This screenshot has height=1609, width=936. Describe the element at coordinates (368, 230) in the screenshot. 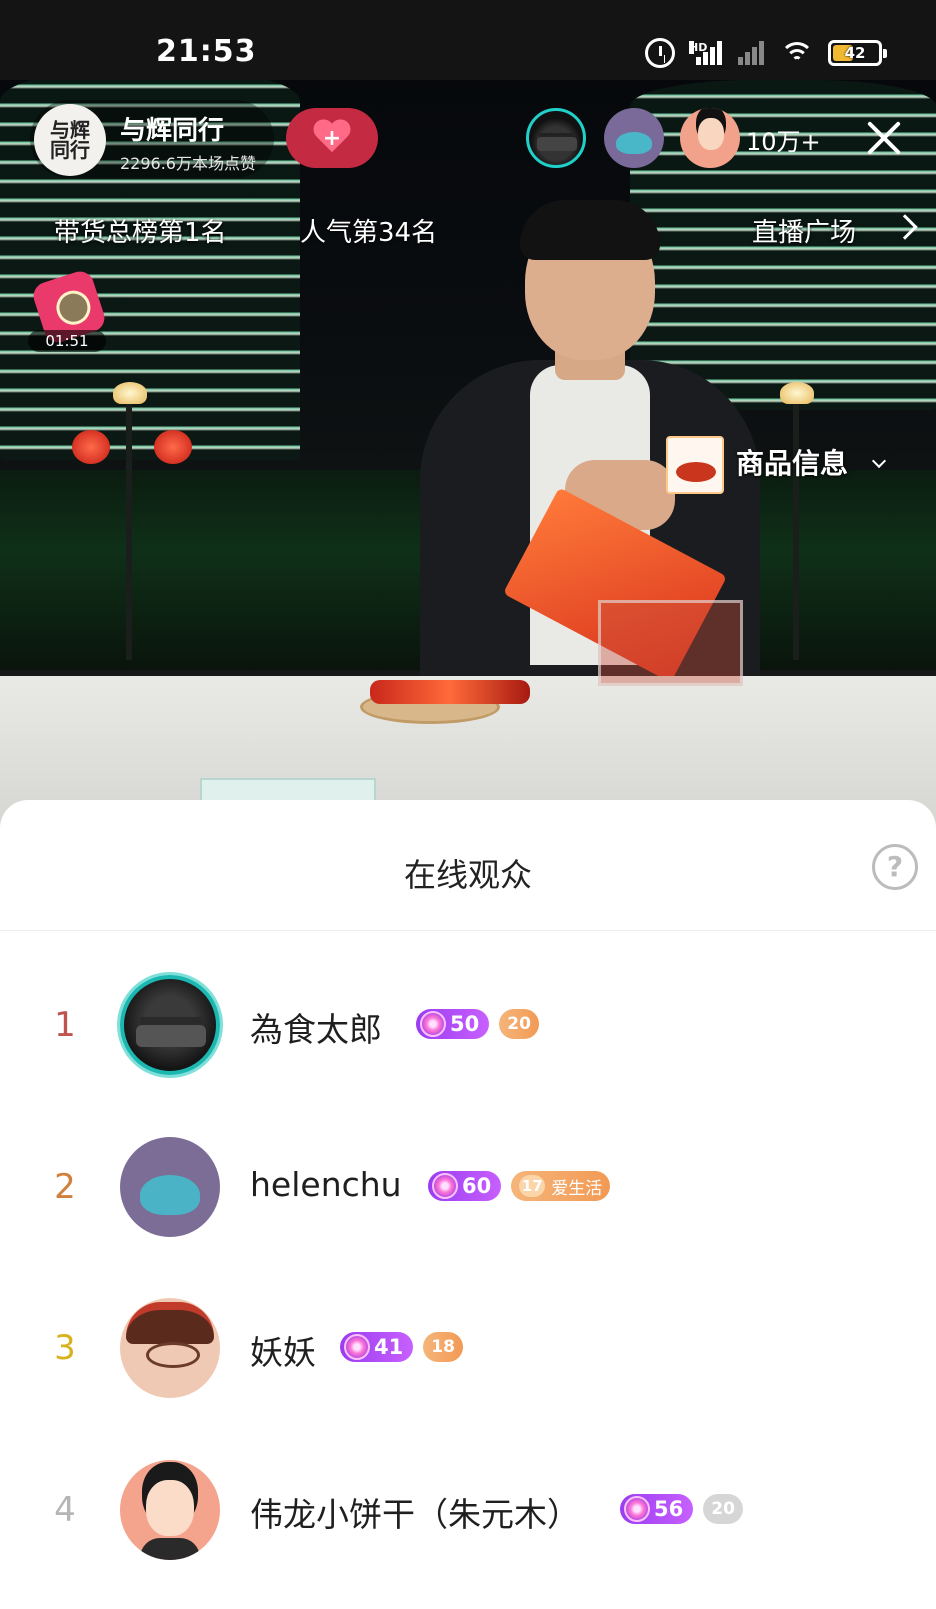

I see `popularity-rank-badge: 人气第34名` at that location.